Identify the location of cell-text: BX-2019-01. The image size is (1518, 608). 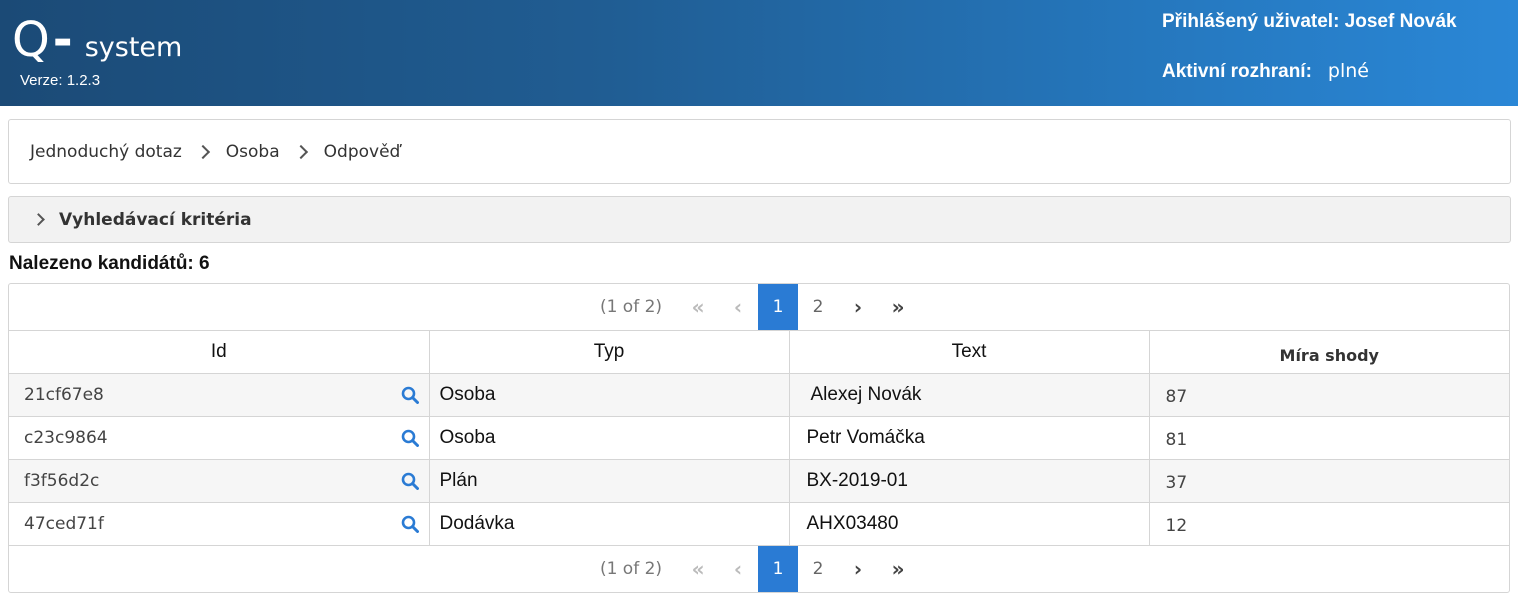
(969, 481).